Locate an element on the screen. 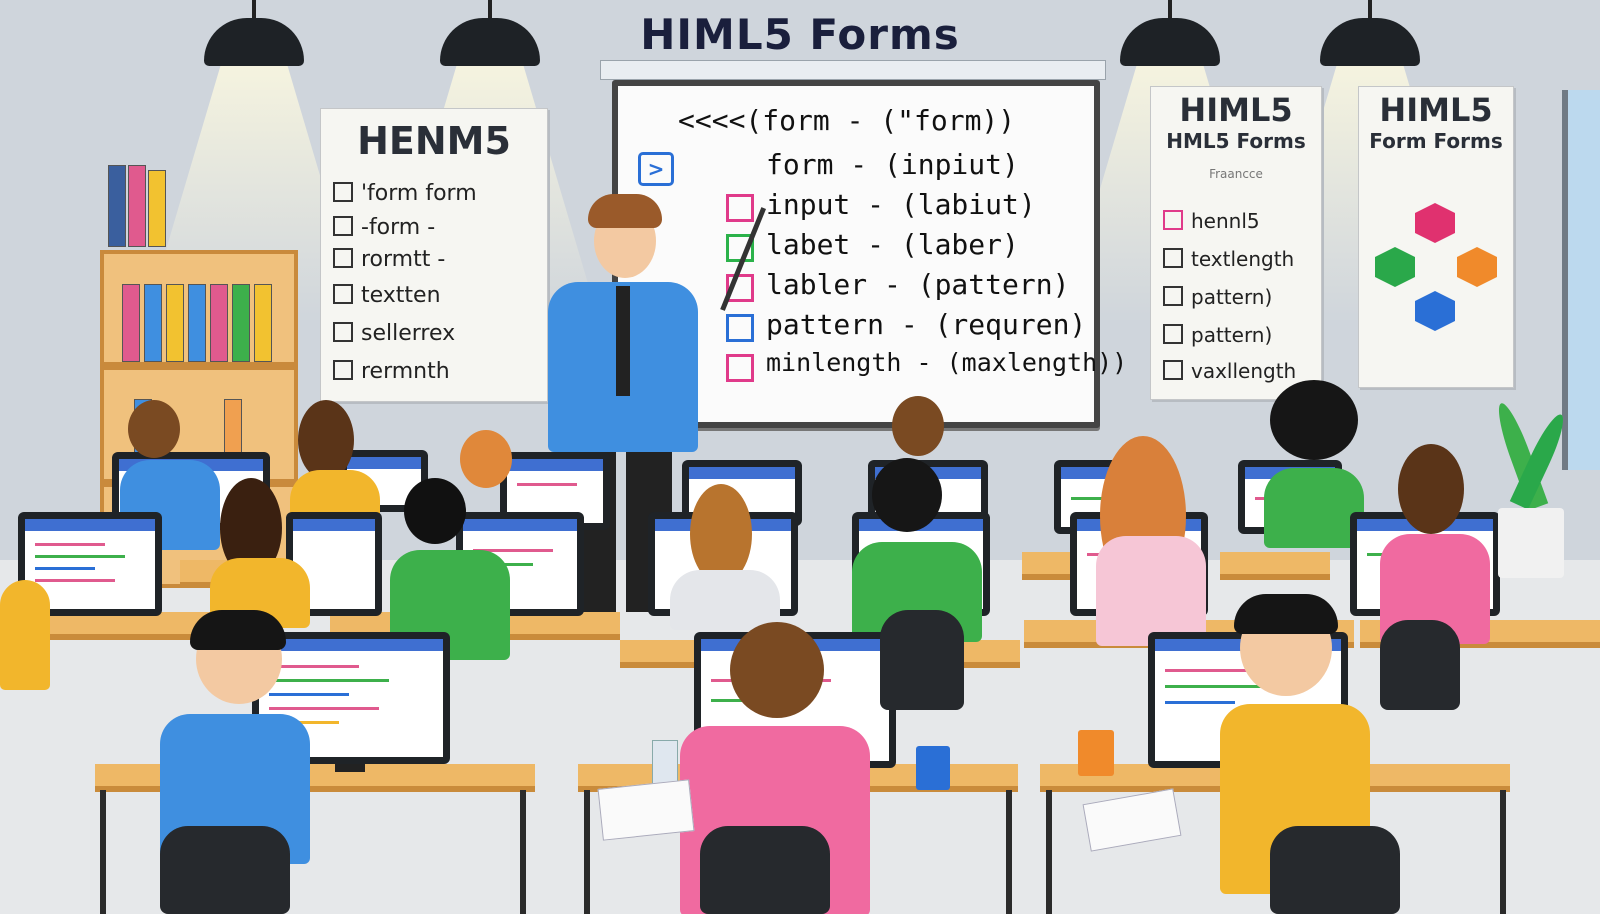 Image resolution: width=1600 pixels, height=914 pixels. board-line: <<<<(form - ("form)) is located at coordinates (847, 120).